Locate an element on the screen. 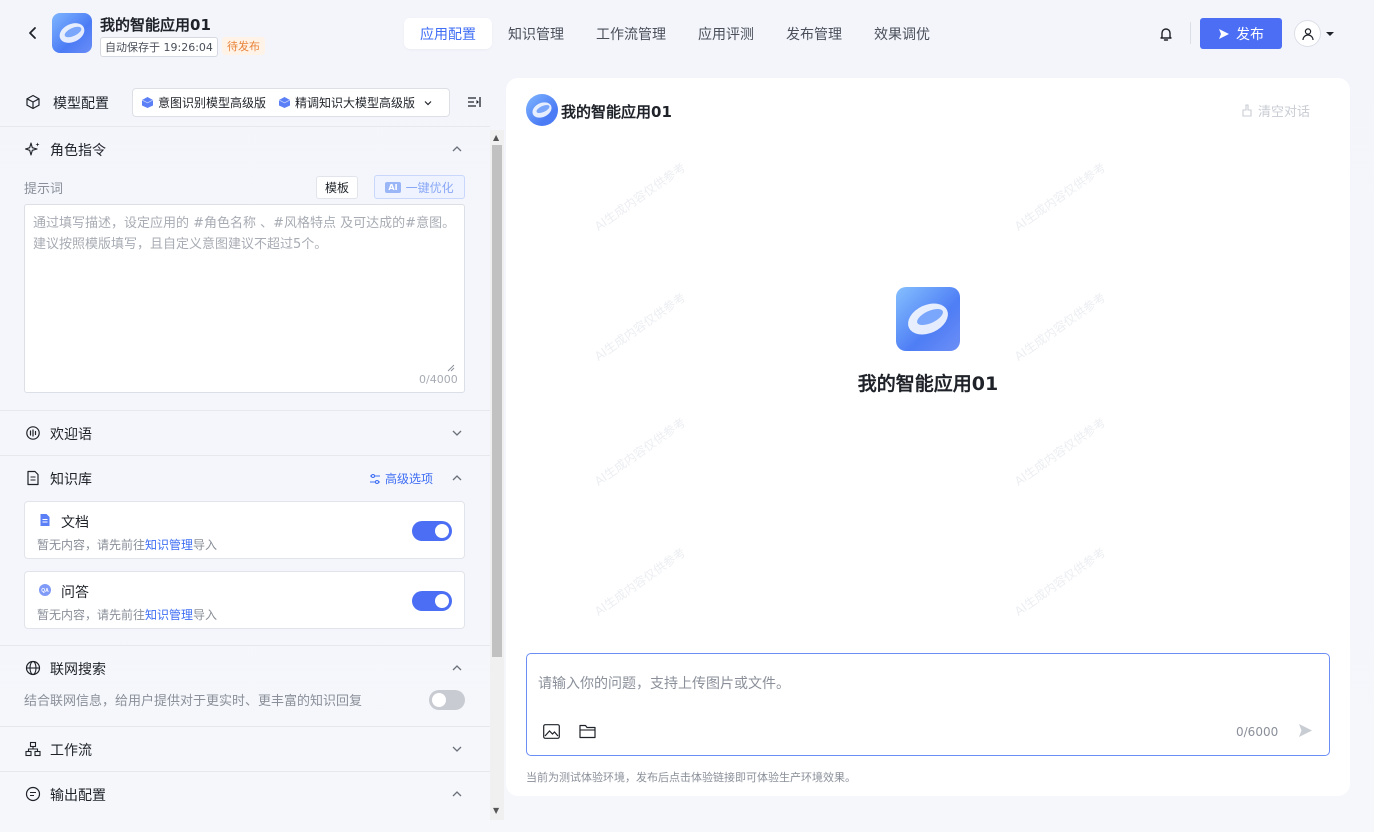 This screenshot has height=832, width=1374. user-menu is located at coordinates (1314, 33).